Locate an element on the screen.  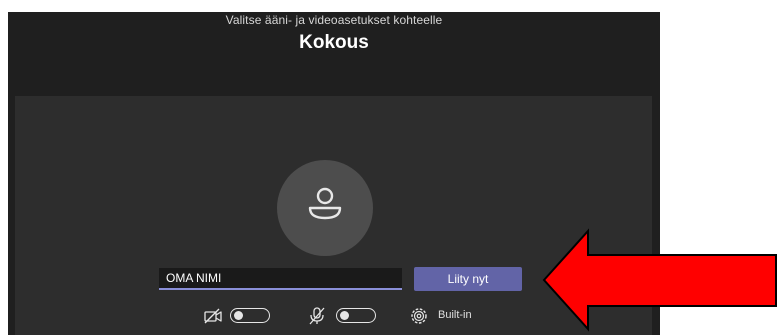
avatar is located at coordinates (325, 208).